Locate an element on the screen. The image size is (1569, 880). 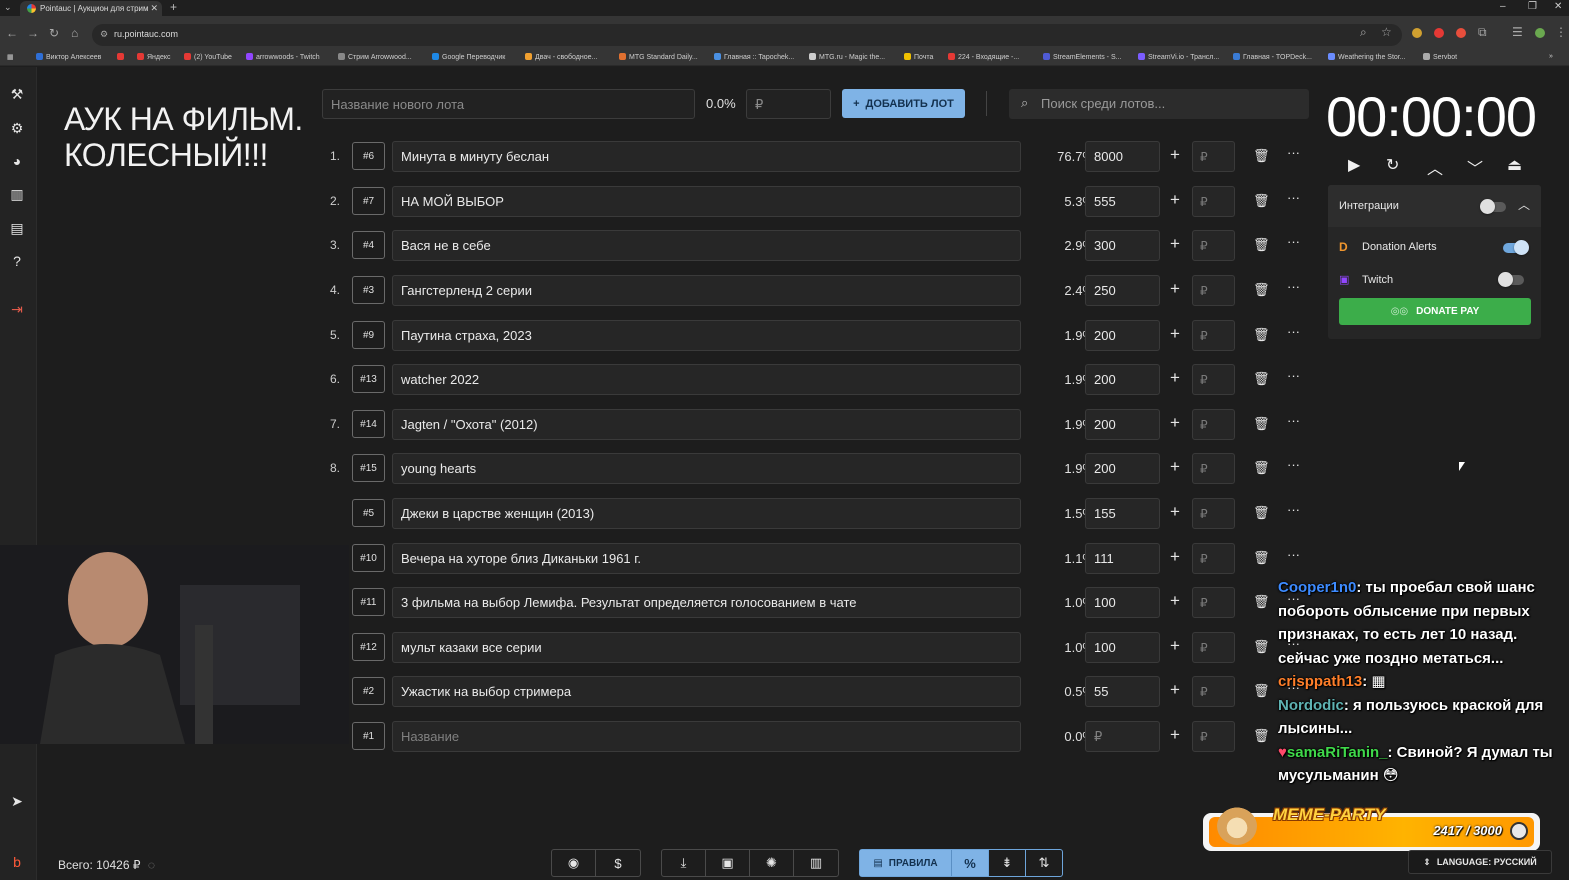
save-icon: ▣ is located at coordinates (728, 863).